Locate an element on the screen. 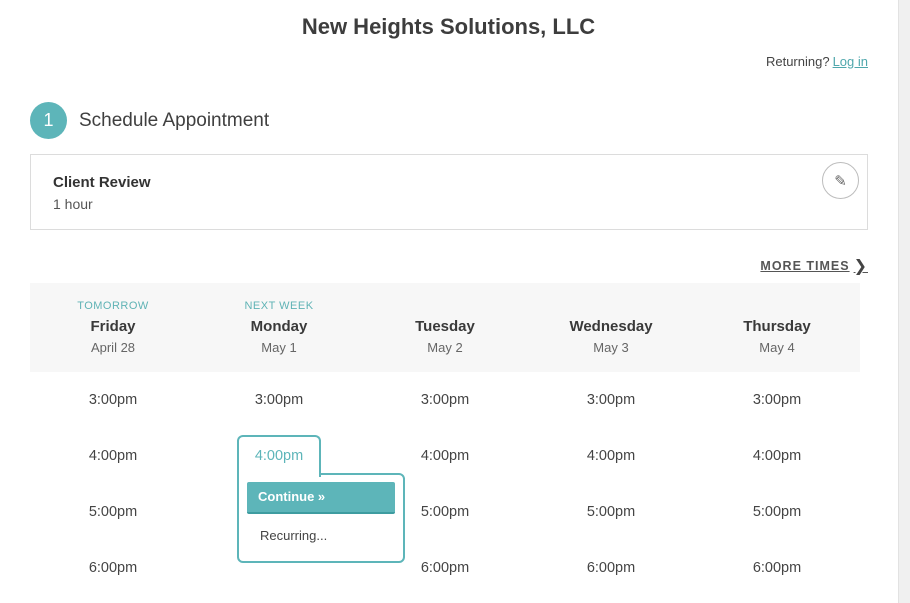 This screenshot has height=603, width=910. day-column-header: Wednesday May 3 is located at coordinates (611, 327).